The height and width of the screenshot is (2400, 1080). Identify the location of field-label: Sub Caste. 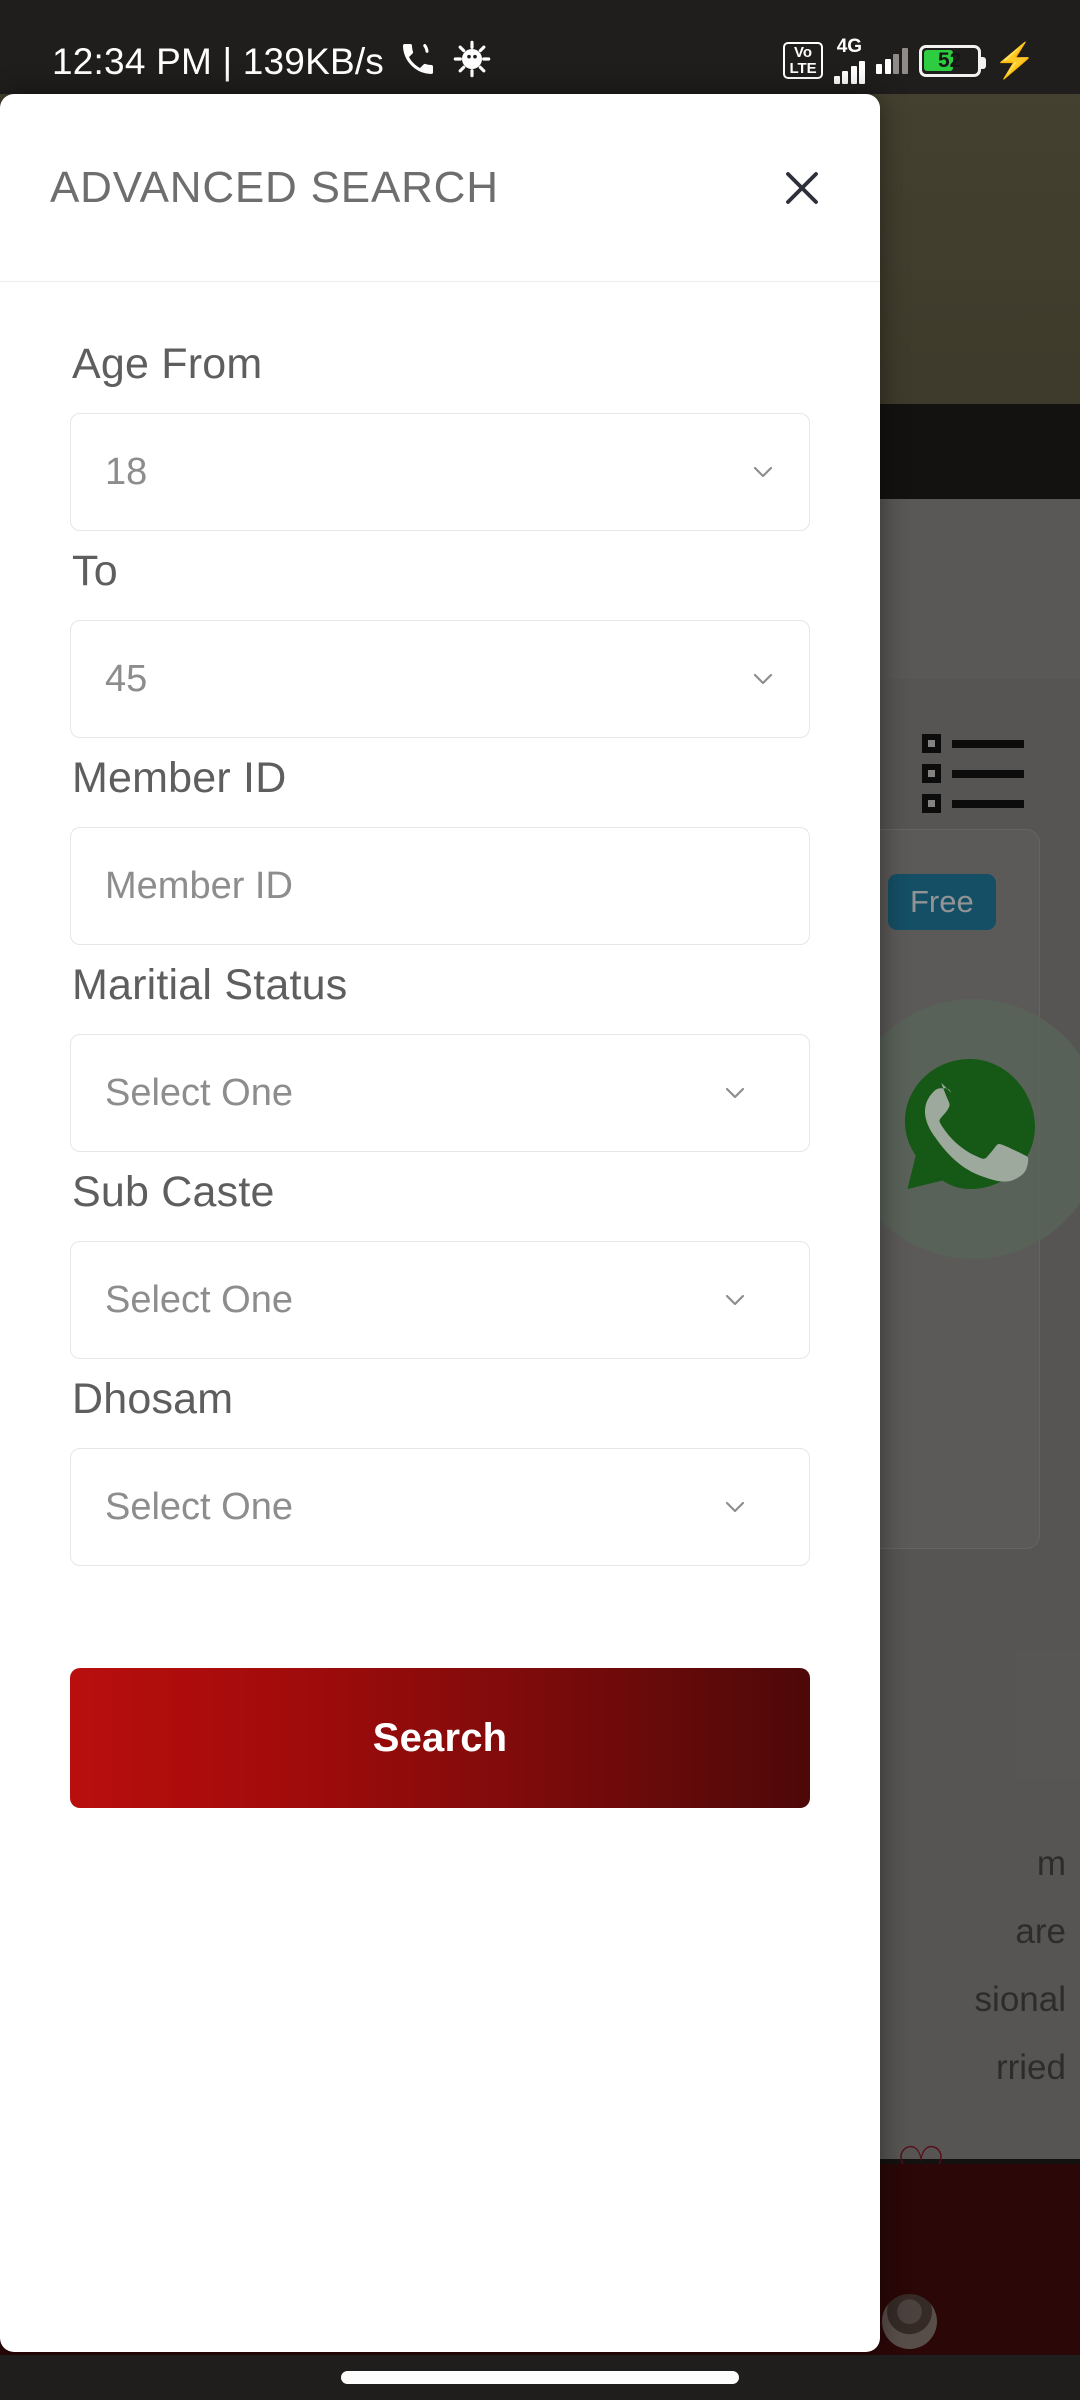
(173, 1192).